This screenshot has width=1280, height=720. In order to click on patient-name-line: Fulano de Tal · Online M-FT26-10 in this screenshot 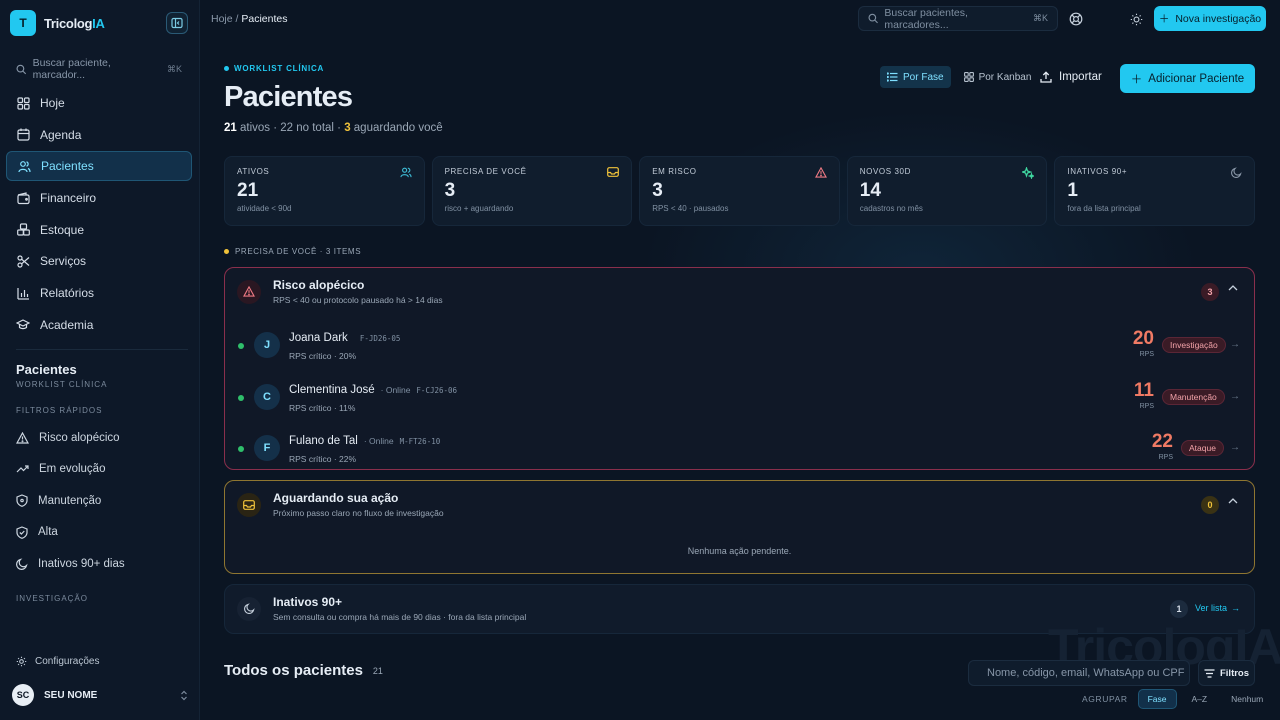, I will do `click(364, 441)`.